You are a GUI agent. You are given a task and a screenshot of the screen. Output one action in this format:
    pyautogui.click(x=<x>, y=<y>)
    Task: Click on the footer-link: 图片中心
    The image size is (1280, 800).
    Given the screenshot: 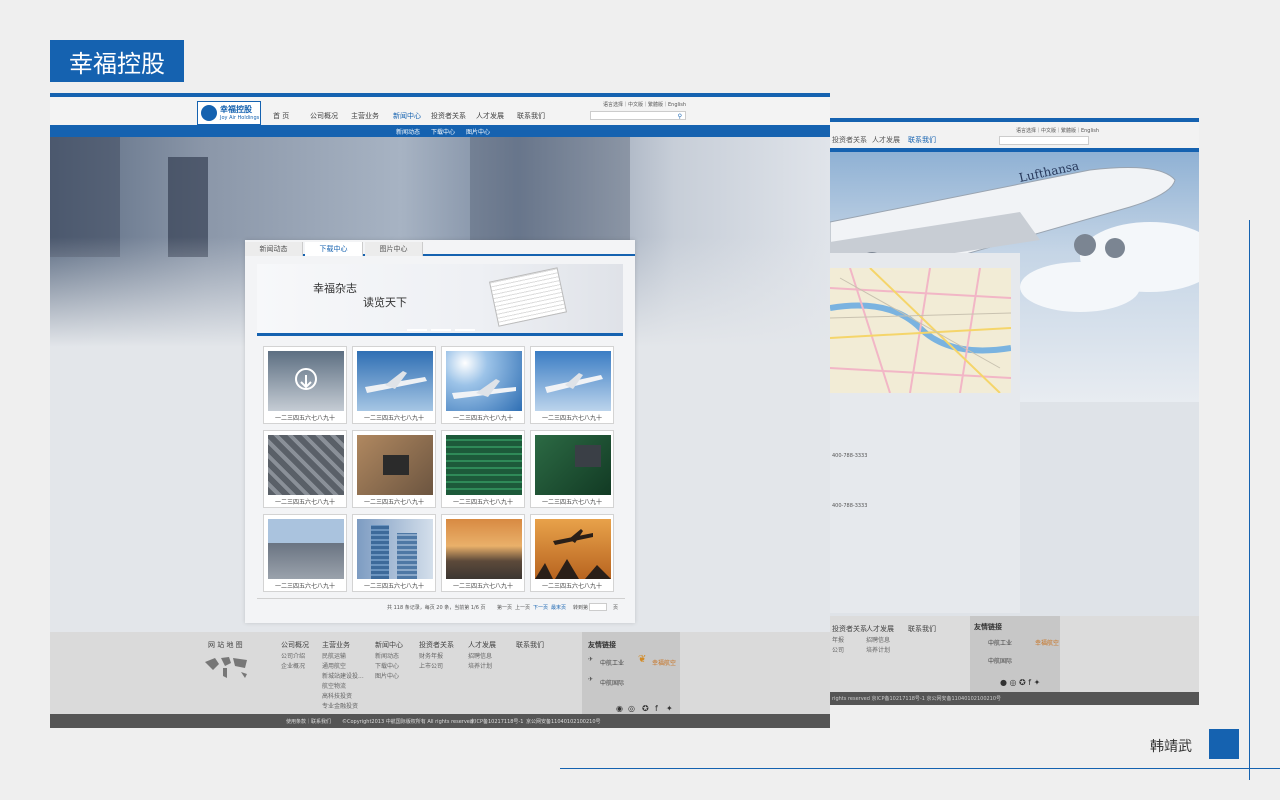 What is the action you would take?
    pyautogui.click(x=389, y=677)
    